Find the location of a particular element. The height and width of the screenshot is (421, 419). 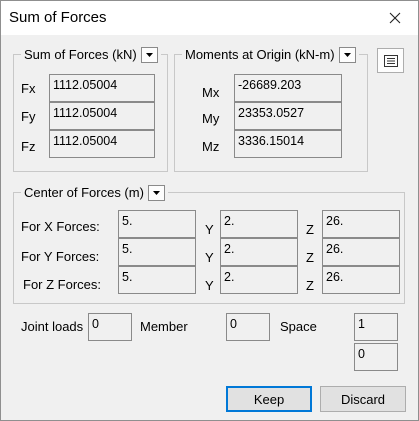

x-forces-z-label: Z is located at coordinates (310, 229).